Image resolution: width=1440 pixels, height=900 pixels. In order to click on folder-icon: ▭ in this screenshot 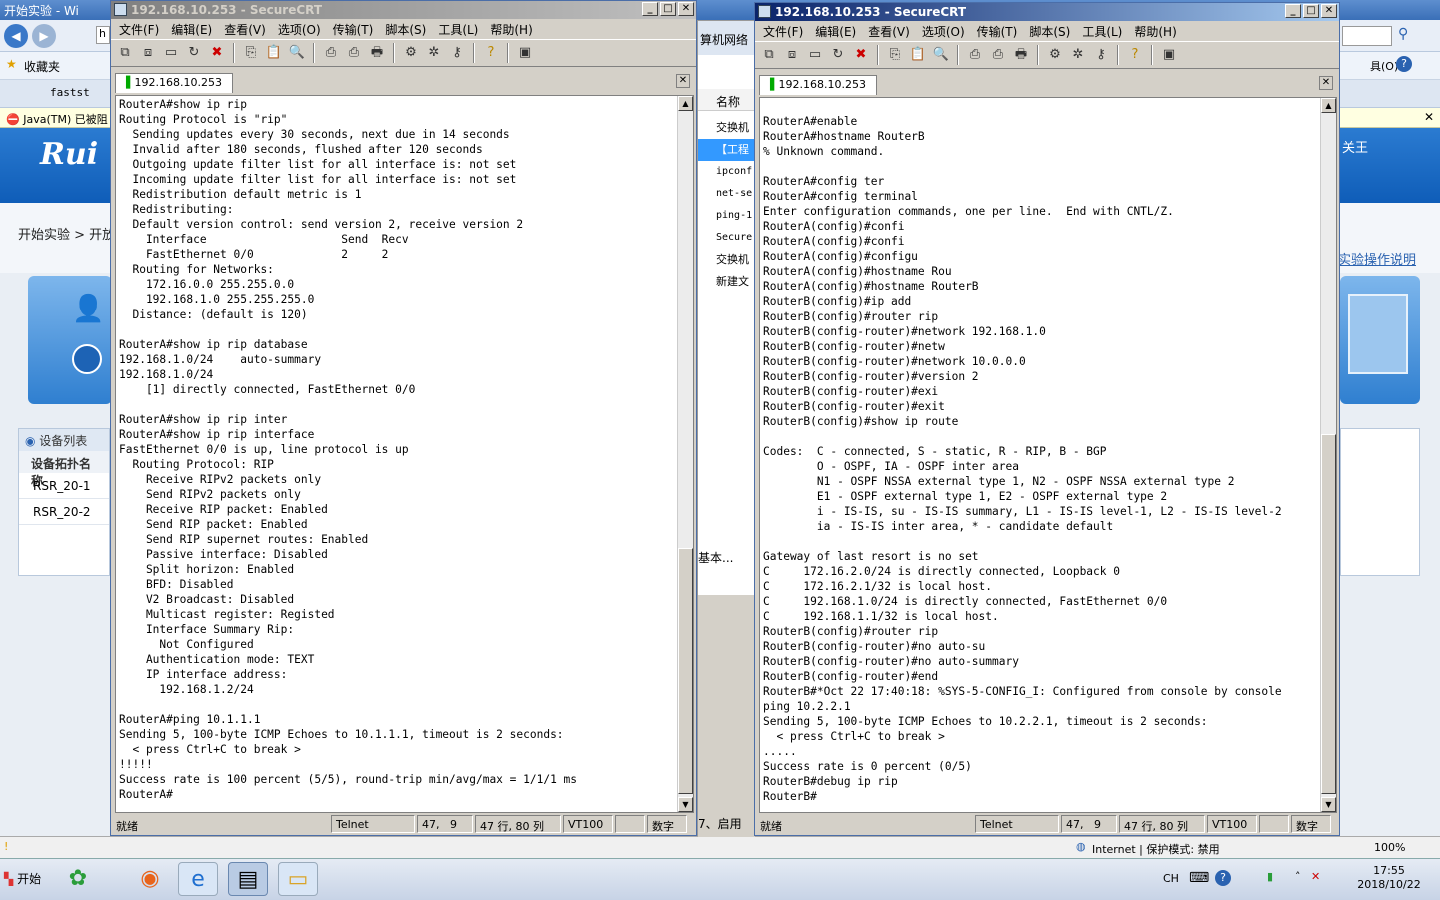, I will do `click(298, 879)`.